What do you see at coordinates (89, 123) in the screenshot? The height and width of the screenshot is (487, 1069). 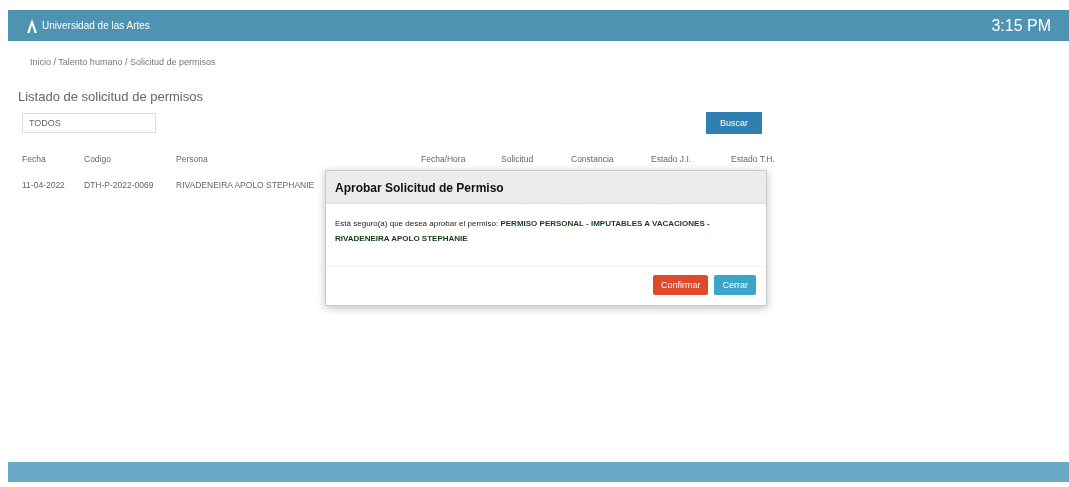 I see `status-select: TODOS` at bounding box center [89, 123].